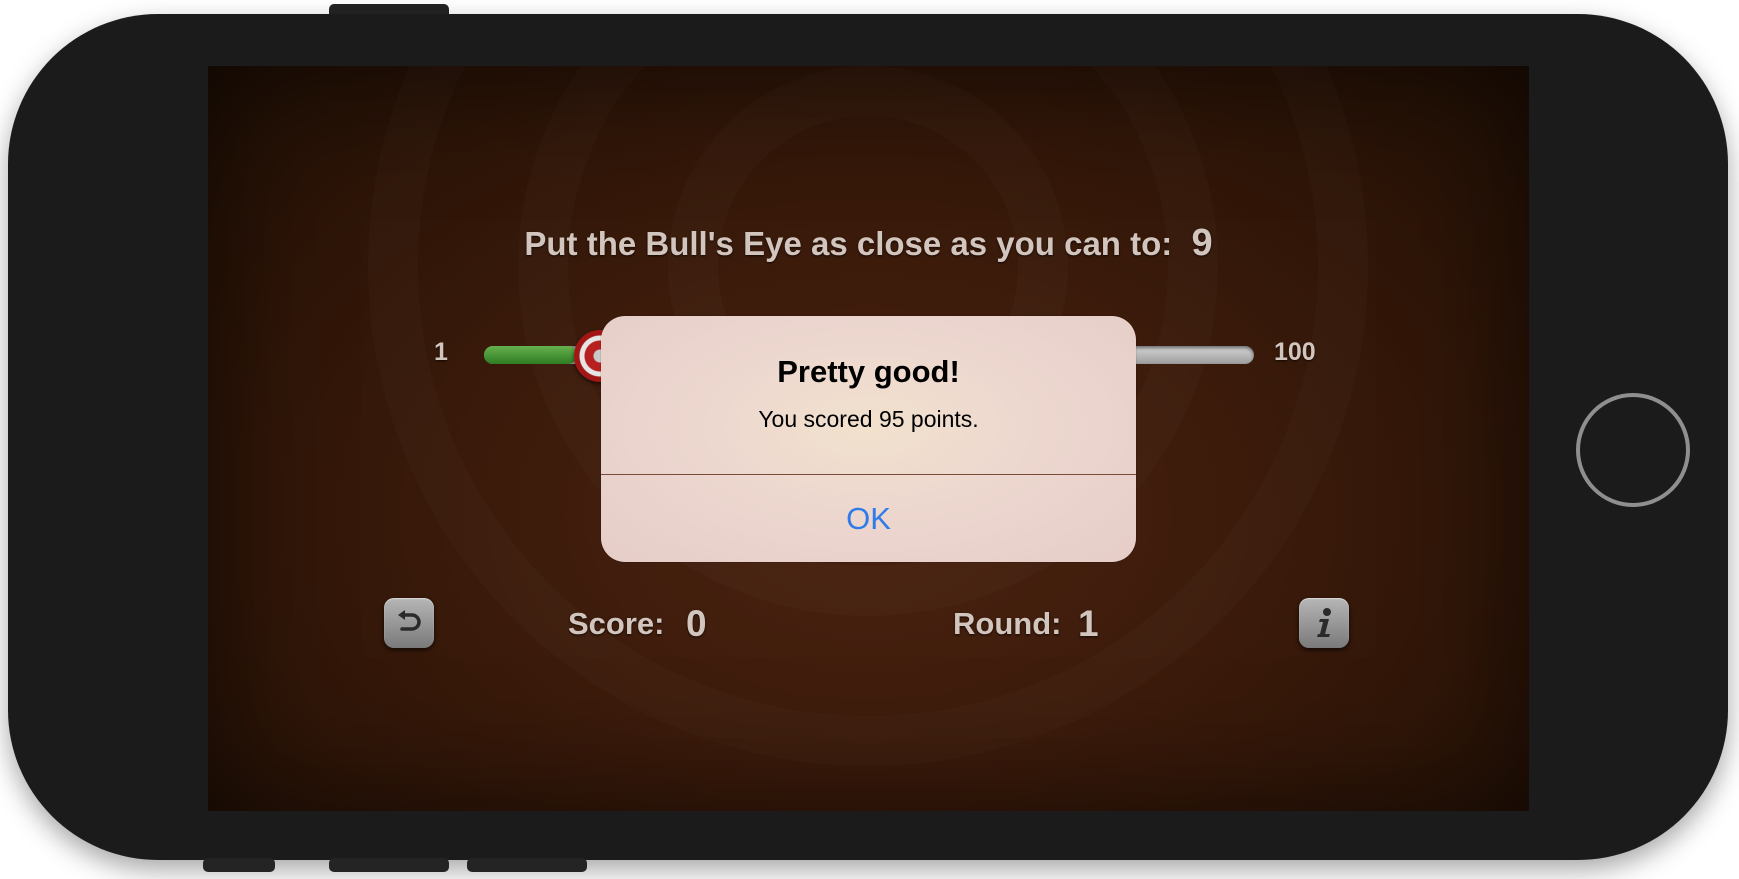 The height and width of the screenshot is (879, 1739). What do you see at coordinates (527, 865) in the screenshot?
I see `device-volume-down-button` at bounding box center [527, 865].